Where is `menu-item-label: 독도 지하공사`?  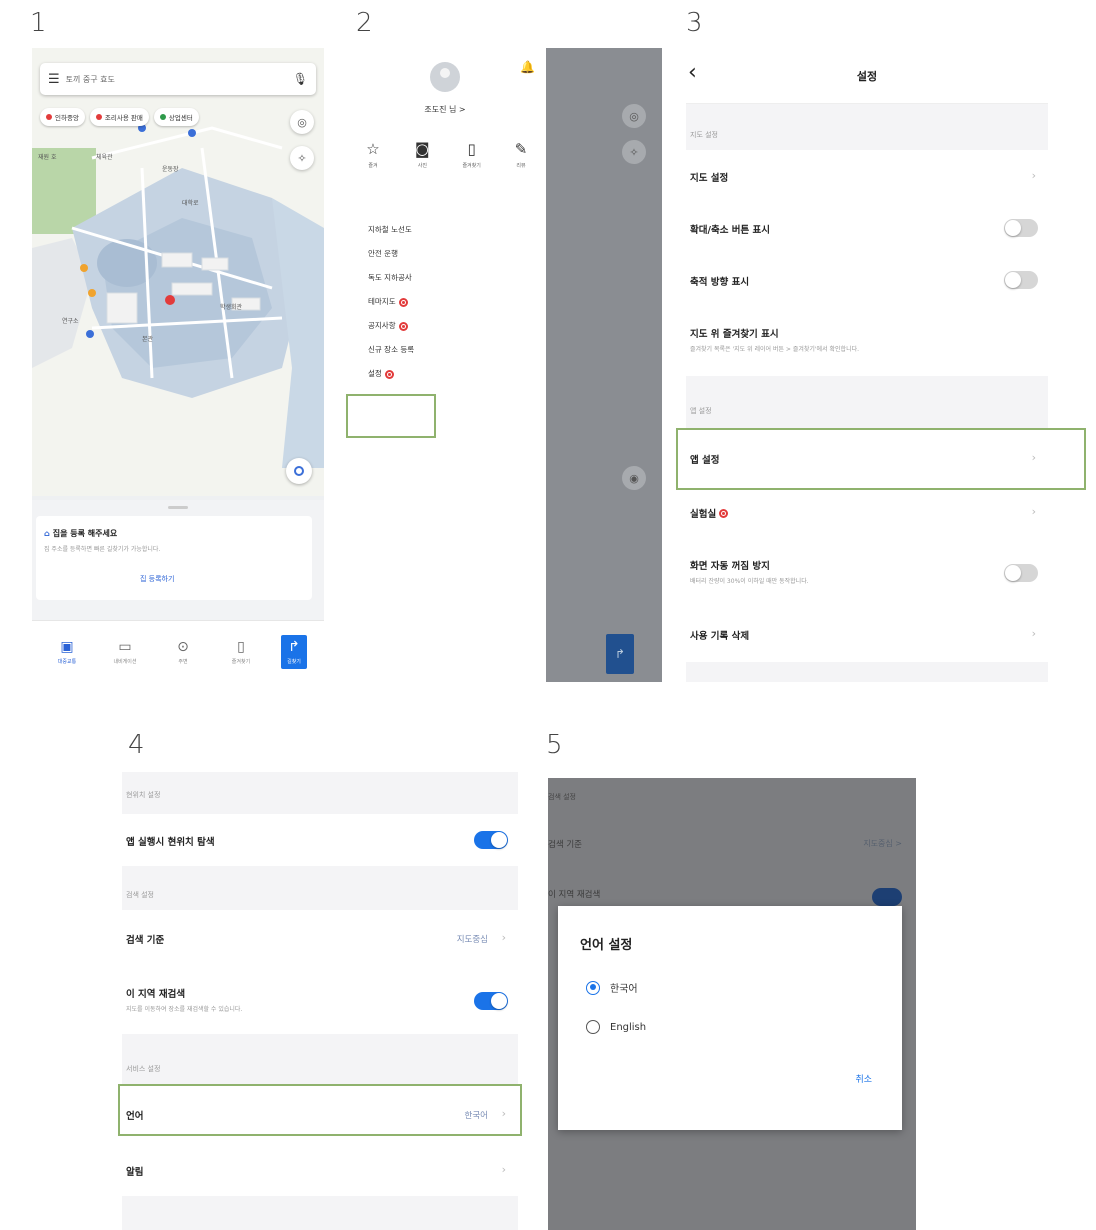 menu-item-label: 독도 지하공사 is located at coordinates (390, 277).